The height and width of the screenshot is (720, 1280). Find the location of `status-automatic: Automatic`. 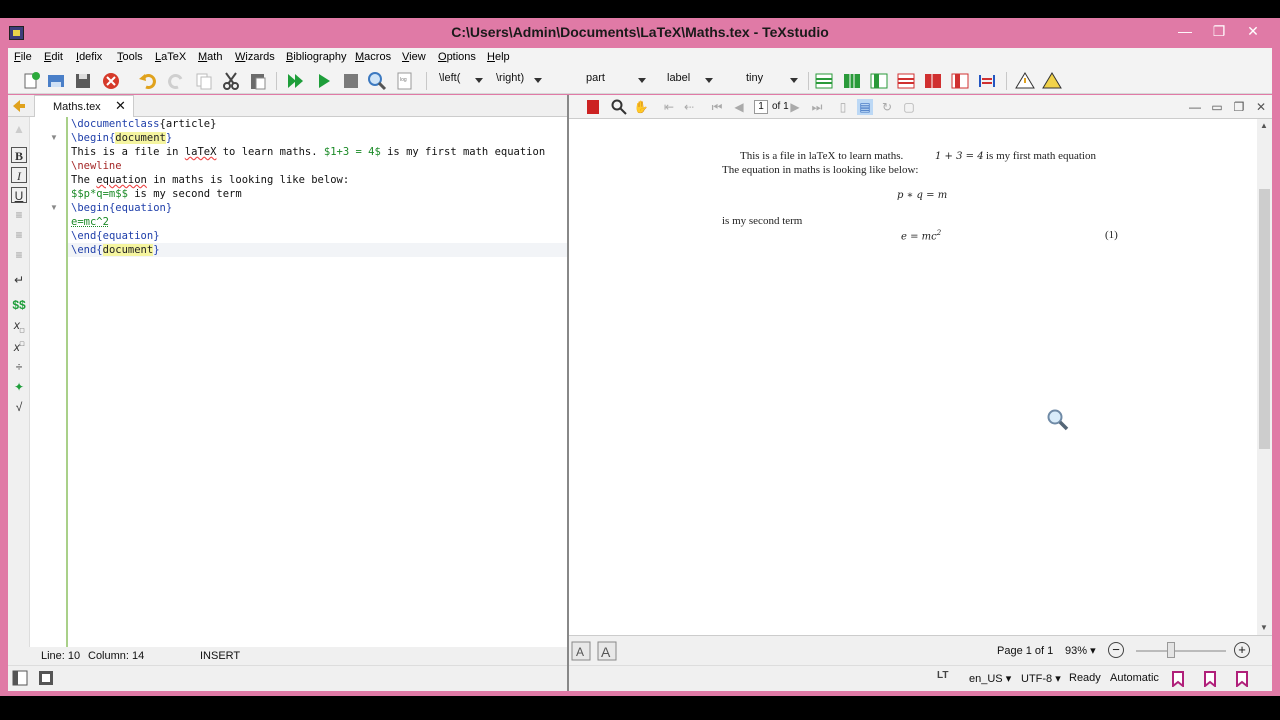

status-automatic: Automatic is located at coordinates (1134, 678).